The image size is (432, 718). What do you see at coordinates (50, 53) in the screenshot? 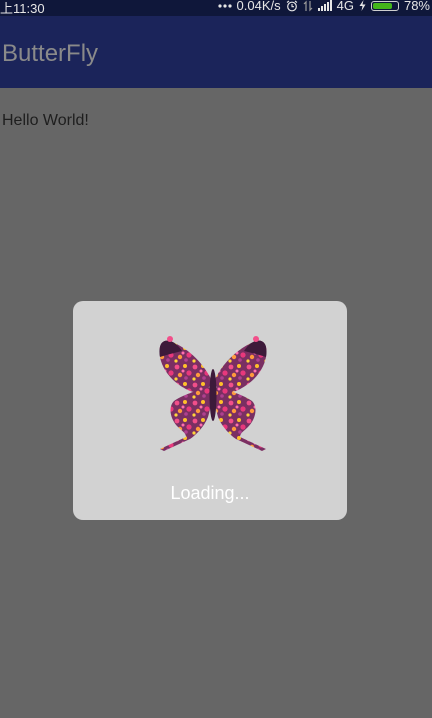
I see `app-title: ButterFly` at bounding box center [50, 53].